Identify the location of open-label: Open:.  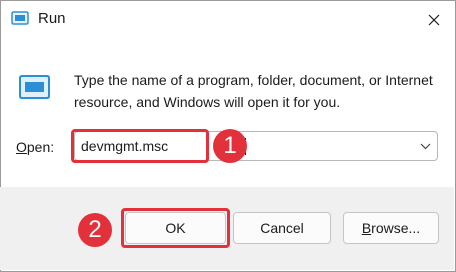
(35, 147).